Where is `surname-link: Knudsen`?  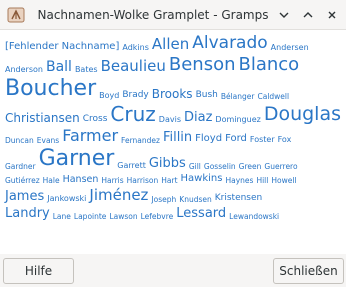 surname-link: Knudsen is located at coordinates (195, 199).